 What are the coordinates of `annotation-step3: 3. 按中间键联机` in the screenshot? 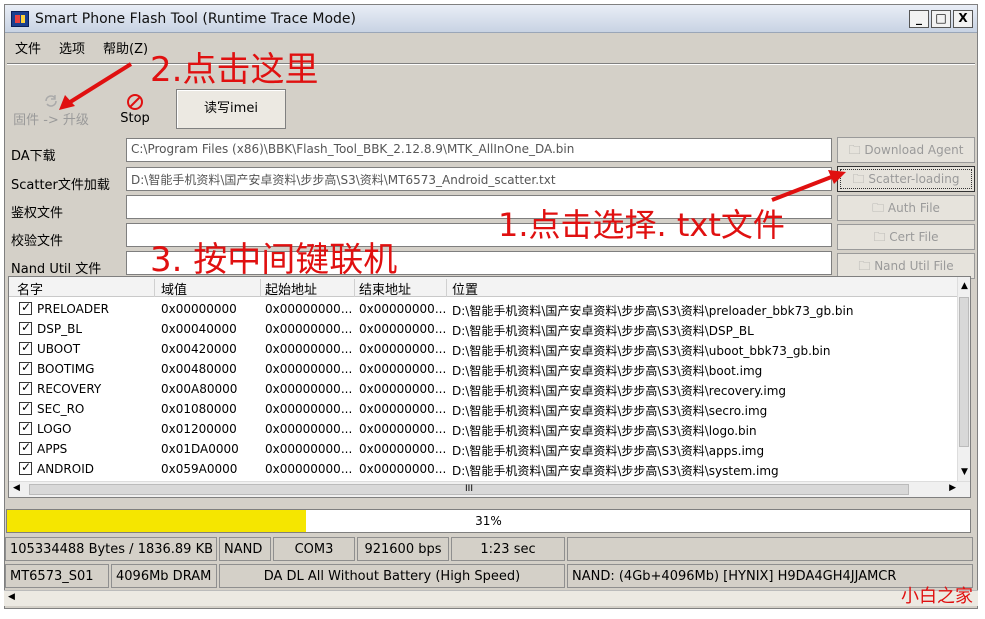 It's located at (274, 260).